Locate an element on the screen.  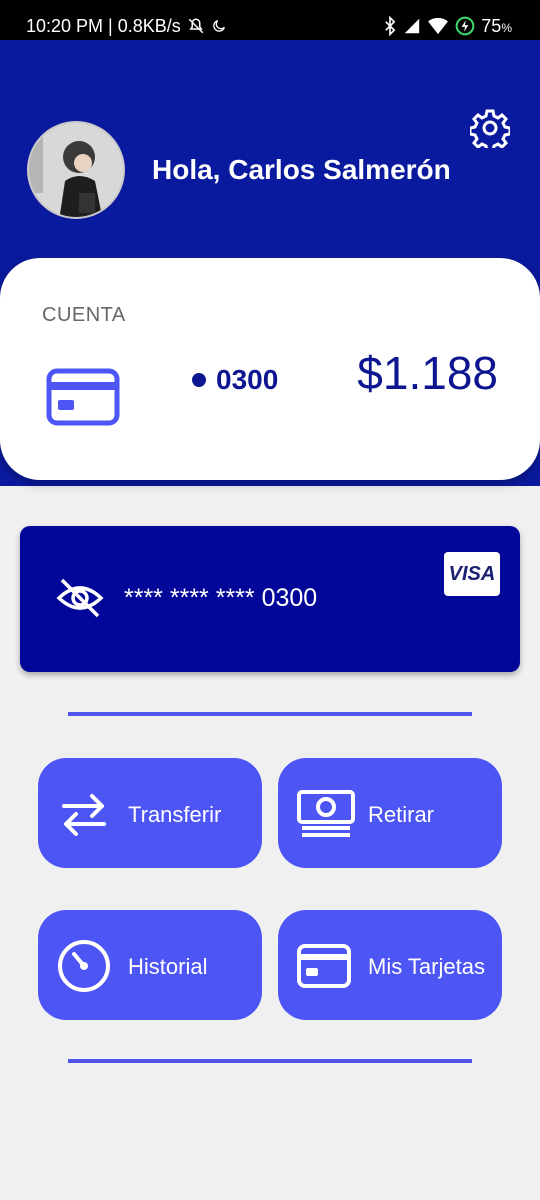
withdraw-label: Retirar is located at coordinates (401, 814).